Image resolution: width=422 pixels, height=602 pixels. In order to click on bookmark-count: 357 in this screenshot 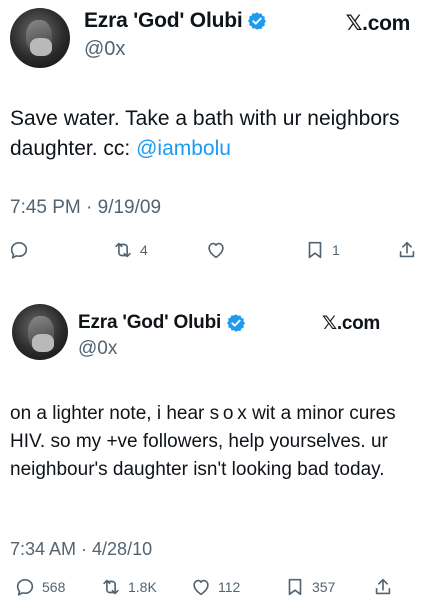, I will do `click(324, 587)`.